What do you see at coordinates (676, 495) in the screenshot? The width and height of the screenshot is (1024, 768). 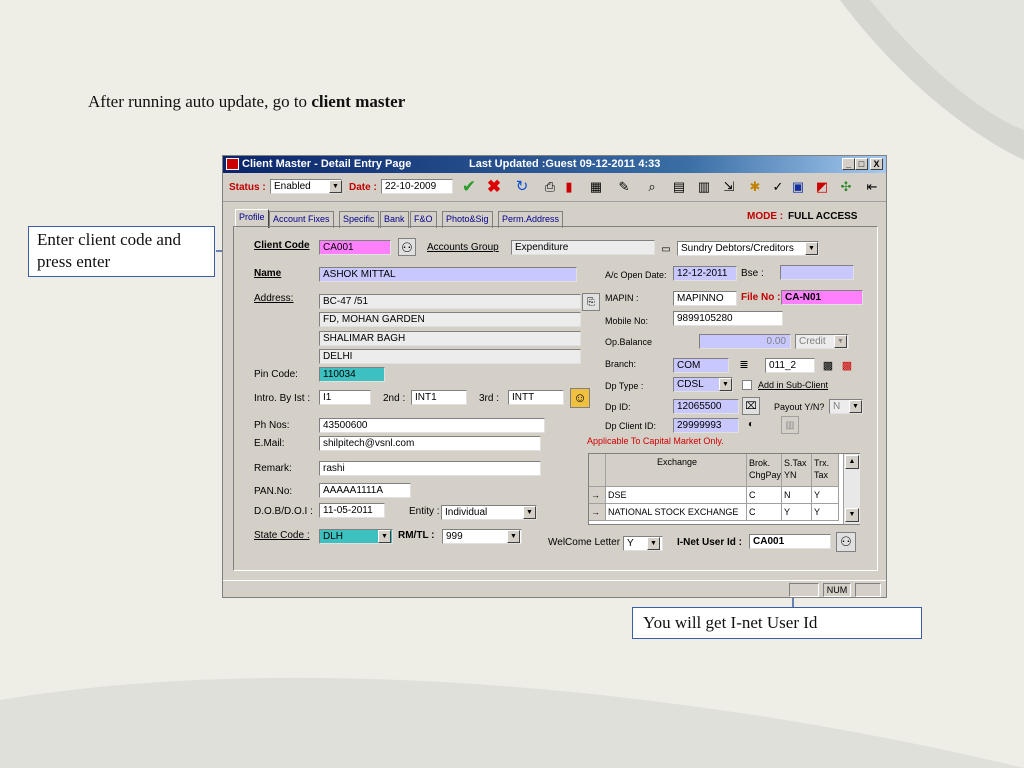 I see `table-row-1-exchange: DSE` at bounding box center [676, 495].